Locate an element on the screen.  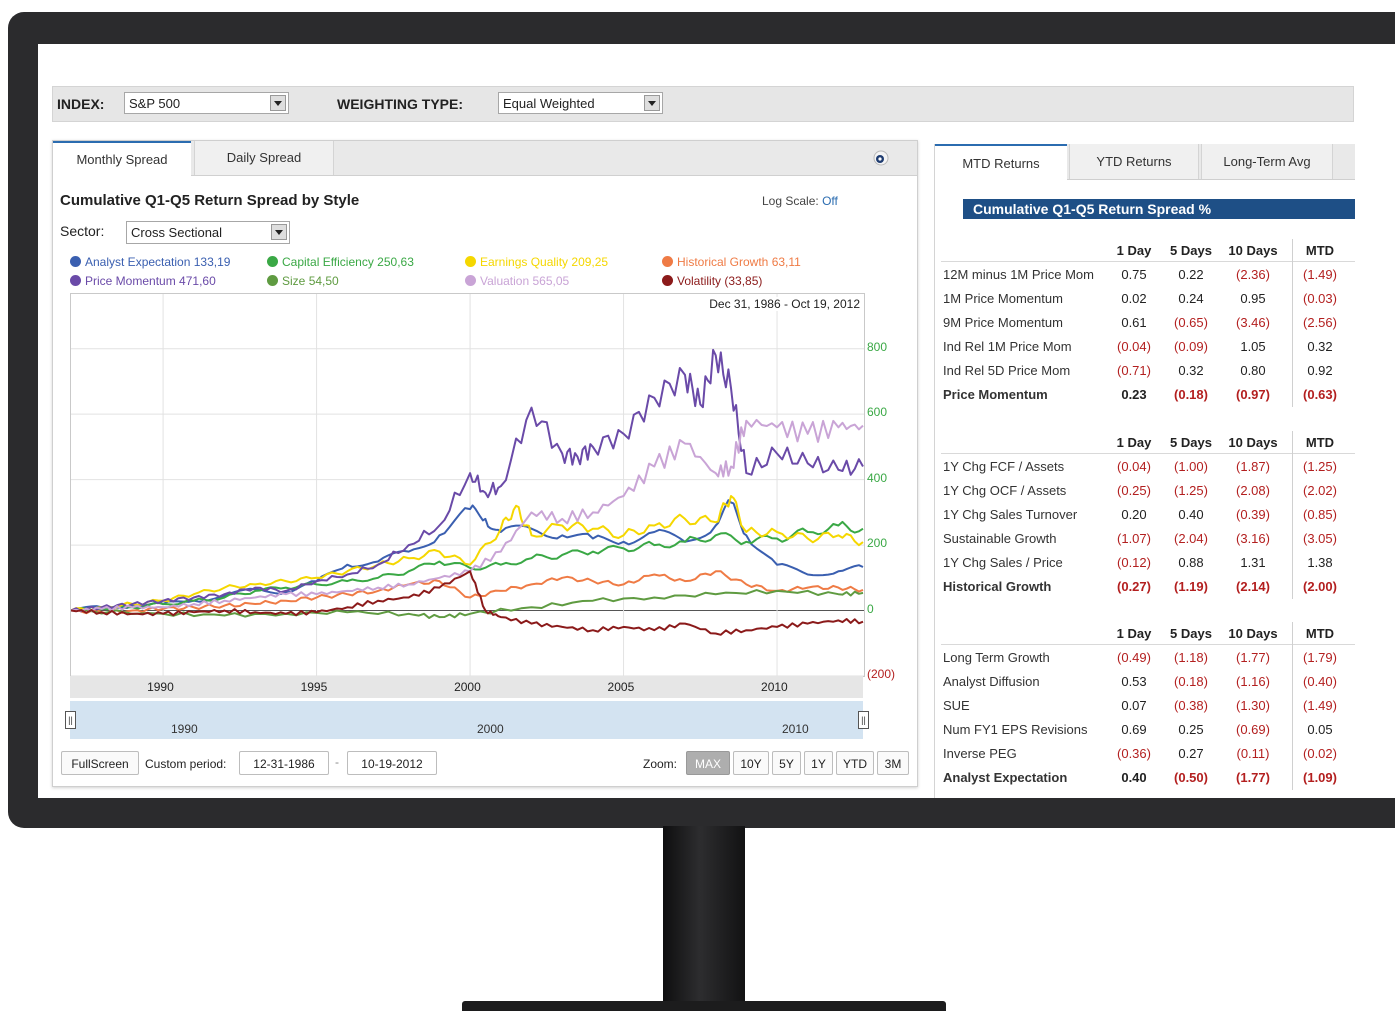
column-header: MTD is located at coordinates (1320, 250).